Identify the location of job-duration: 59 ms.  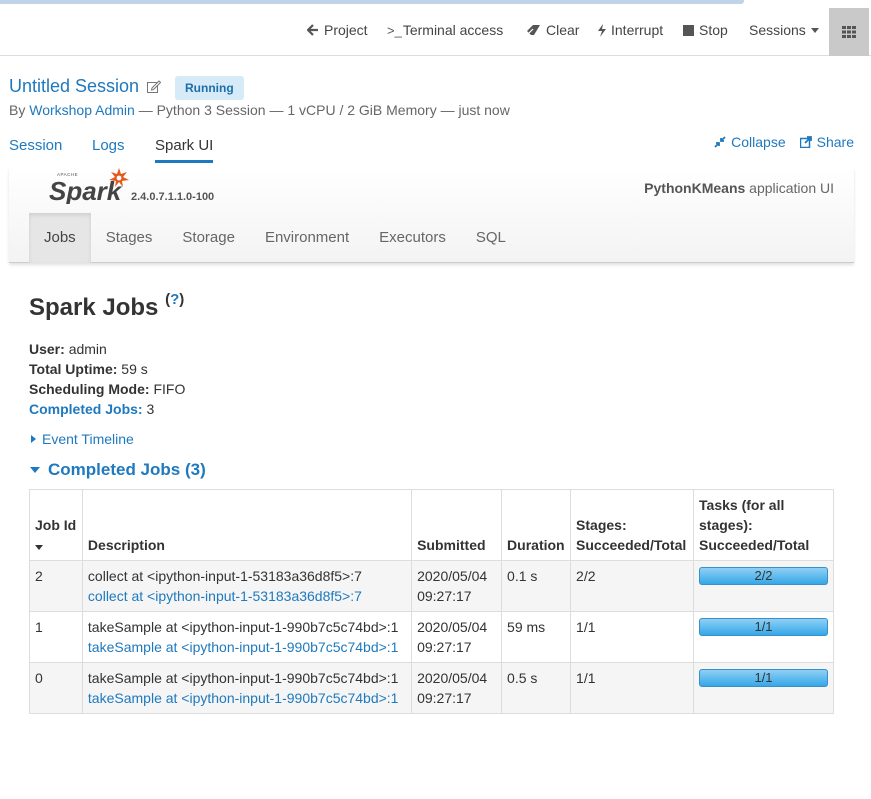
(536, 637).